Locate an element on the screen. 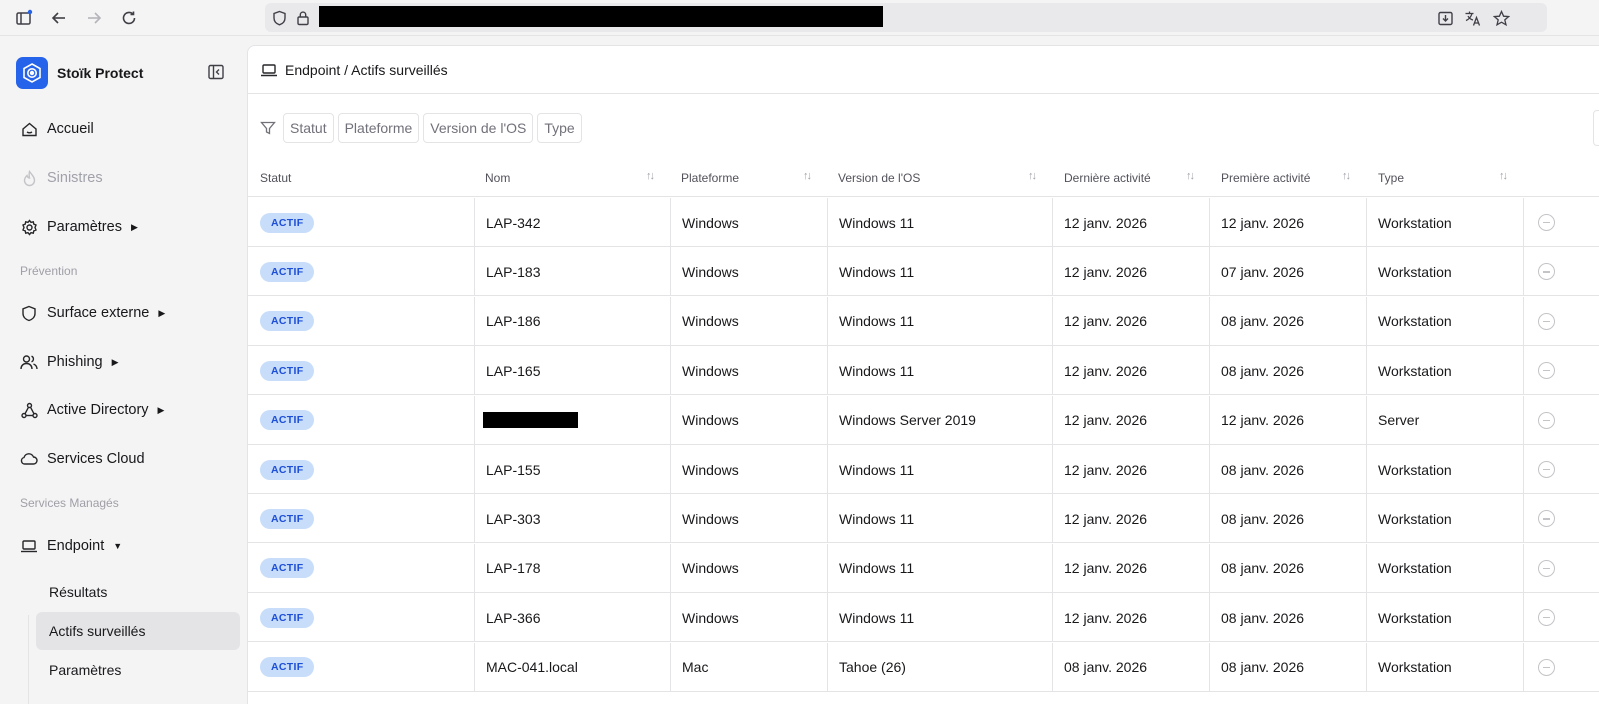  url-bar is located at coordinates (906, 17).